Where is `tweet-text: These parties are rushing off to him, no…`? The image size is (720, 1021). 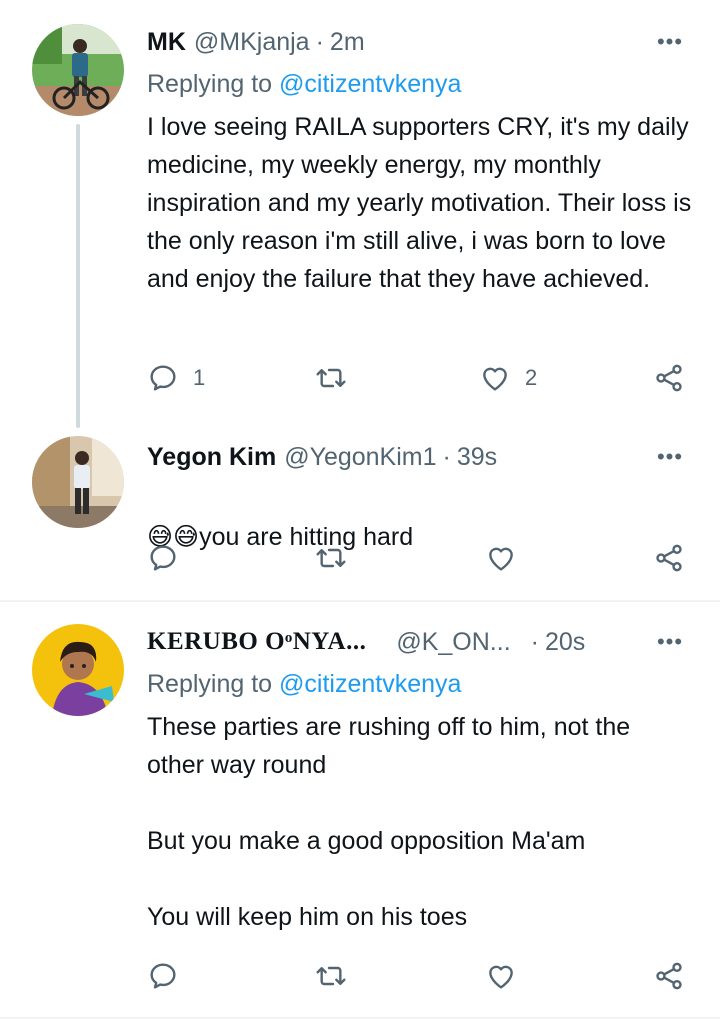
tweet-text: These parties are rushing off to him, no… is located at coordinates (389, 822).